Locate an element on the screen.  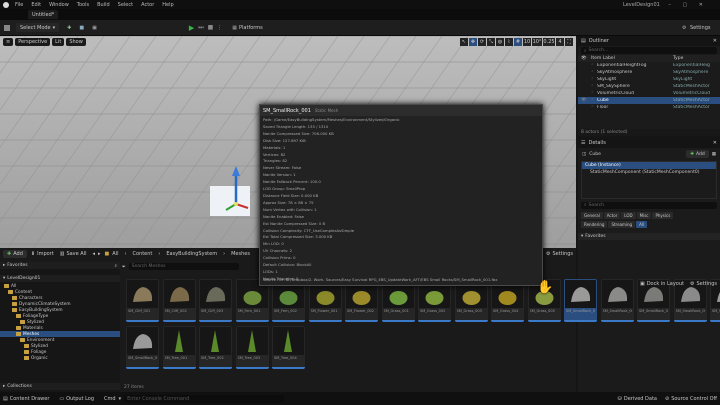
unreal-logo-icon is located at coordinates (6, 4).